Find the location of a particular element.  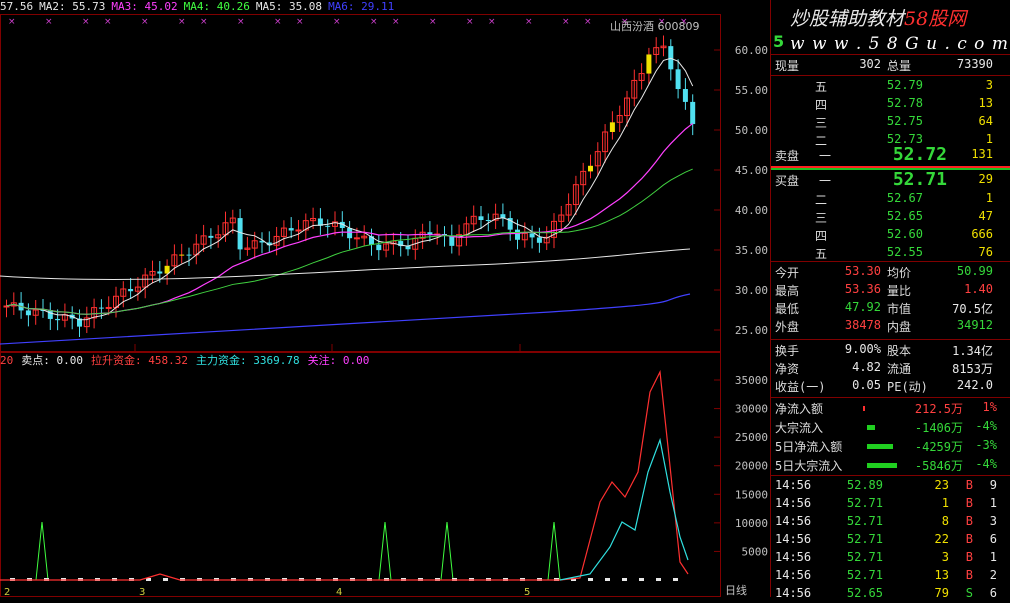

brand-red-text: 58股网 is located at coordinates (935, 19).